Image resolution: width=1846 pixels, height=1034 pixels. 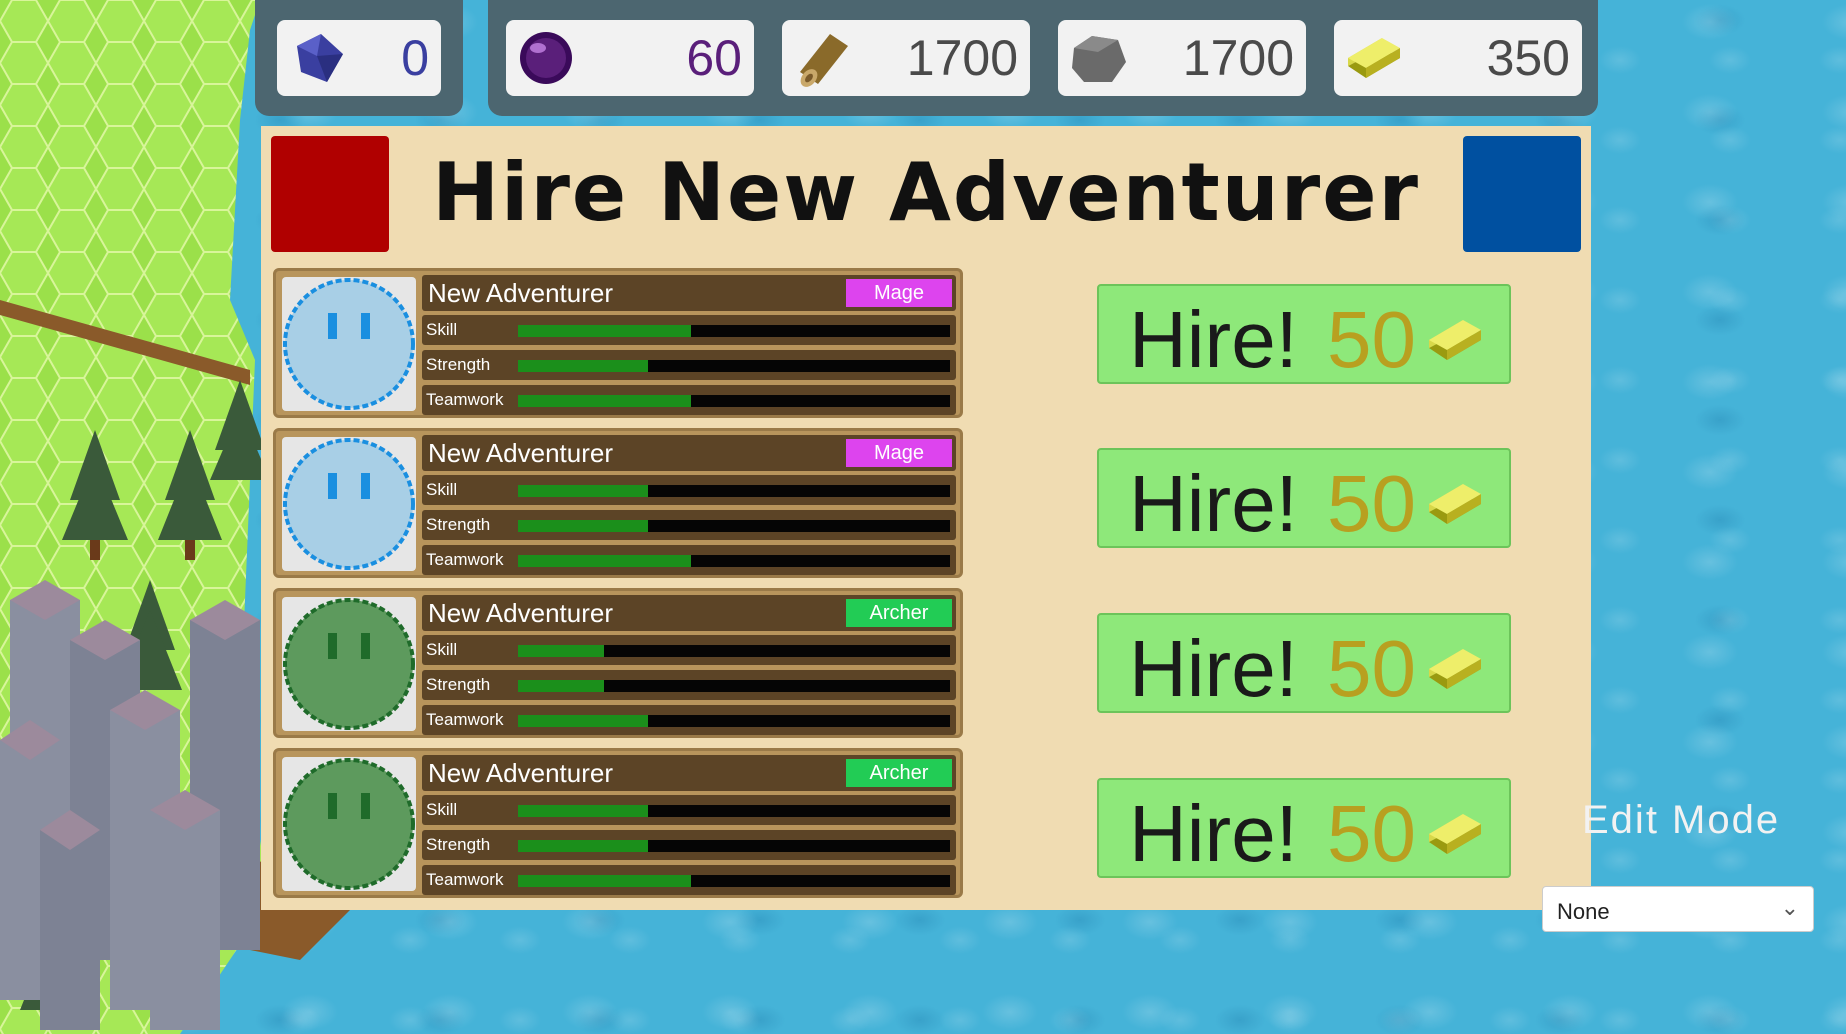 I want to click on resource-crystal: 0, so click(x=359, y=58).